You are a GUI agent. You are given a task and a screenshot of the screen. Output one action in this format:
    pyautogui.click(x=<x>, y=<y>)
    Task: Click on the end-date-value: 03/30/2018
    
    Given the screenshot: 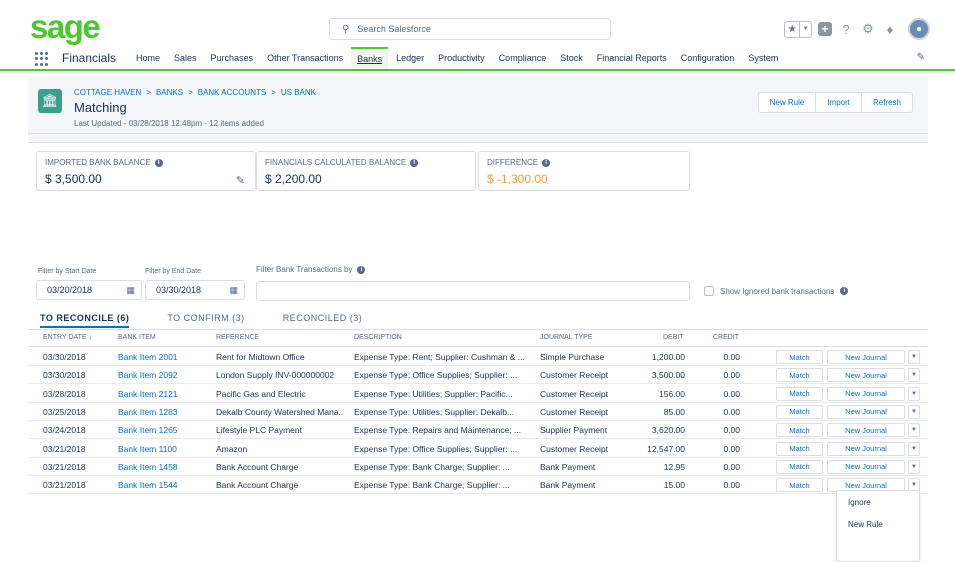 What is the action you would take?
    pyautogui.click(x=179, y=290)
    